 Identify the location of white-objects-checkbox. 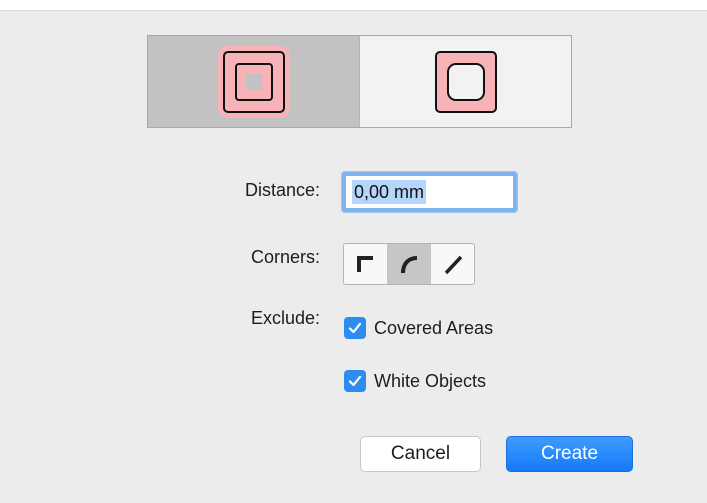
(355, 381).